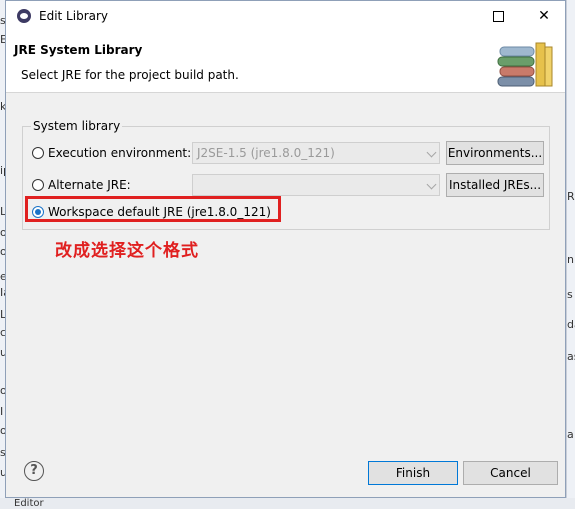  I want to click on radio-alternate-jre: Alternate JRE:, so click(81, 185).